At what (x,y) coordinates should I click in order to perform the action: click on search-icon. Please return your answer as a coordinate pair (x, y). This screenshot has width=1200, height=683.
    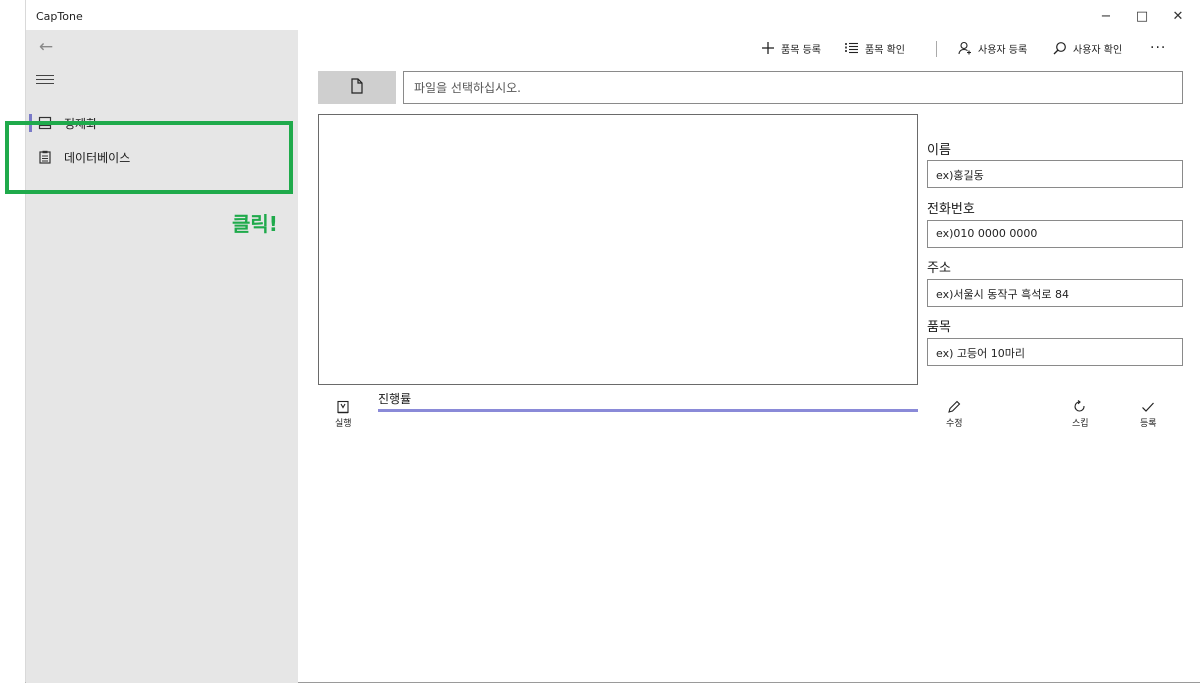
    Looking at the image, I should click on (1060, 48).